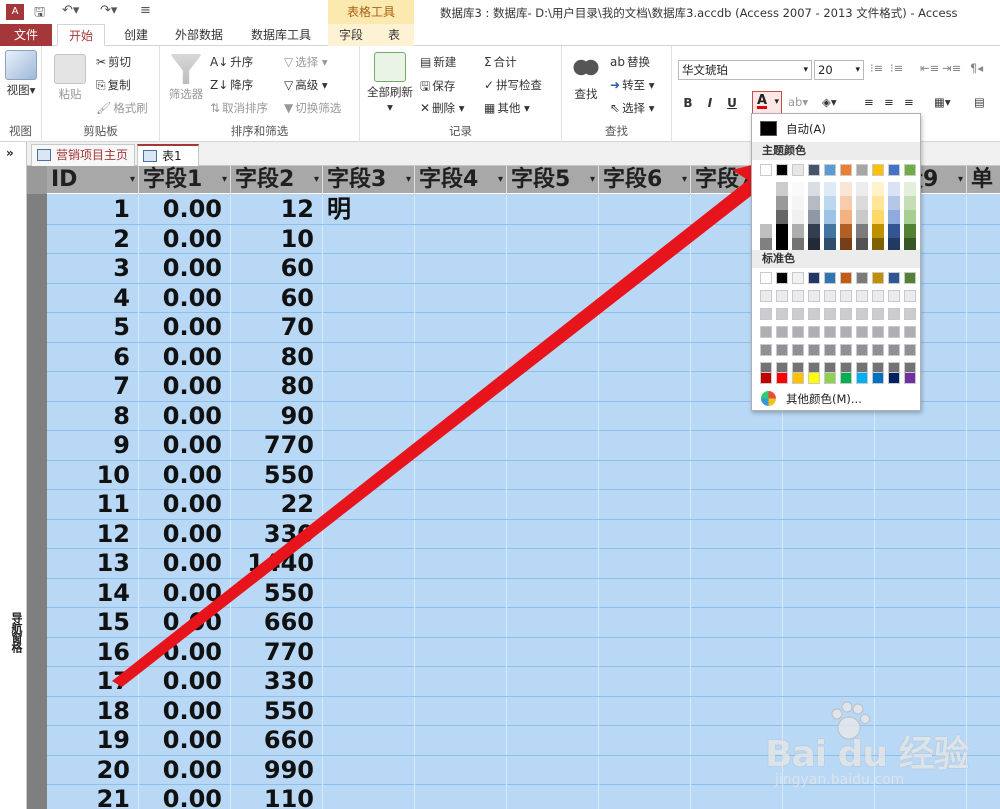 The width and height of the screenshot is (1000, 809). Describe the element at coordinates (394, 35) in the screenshot. I see `tab-table: 表` at that location.